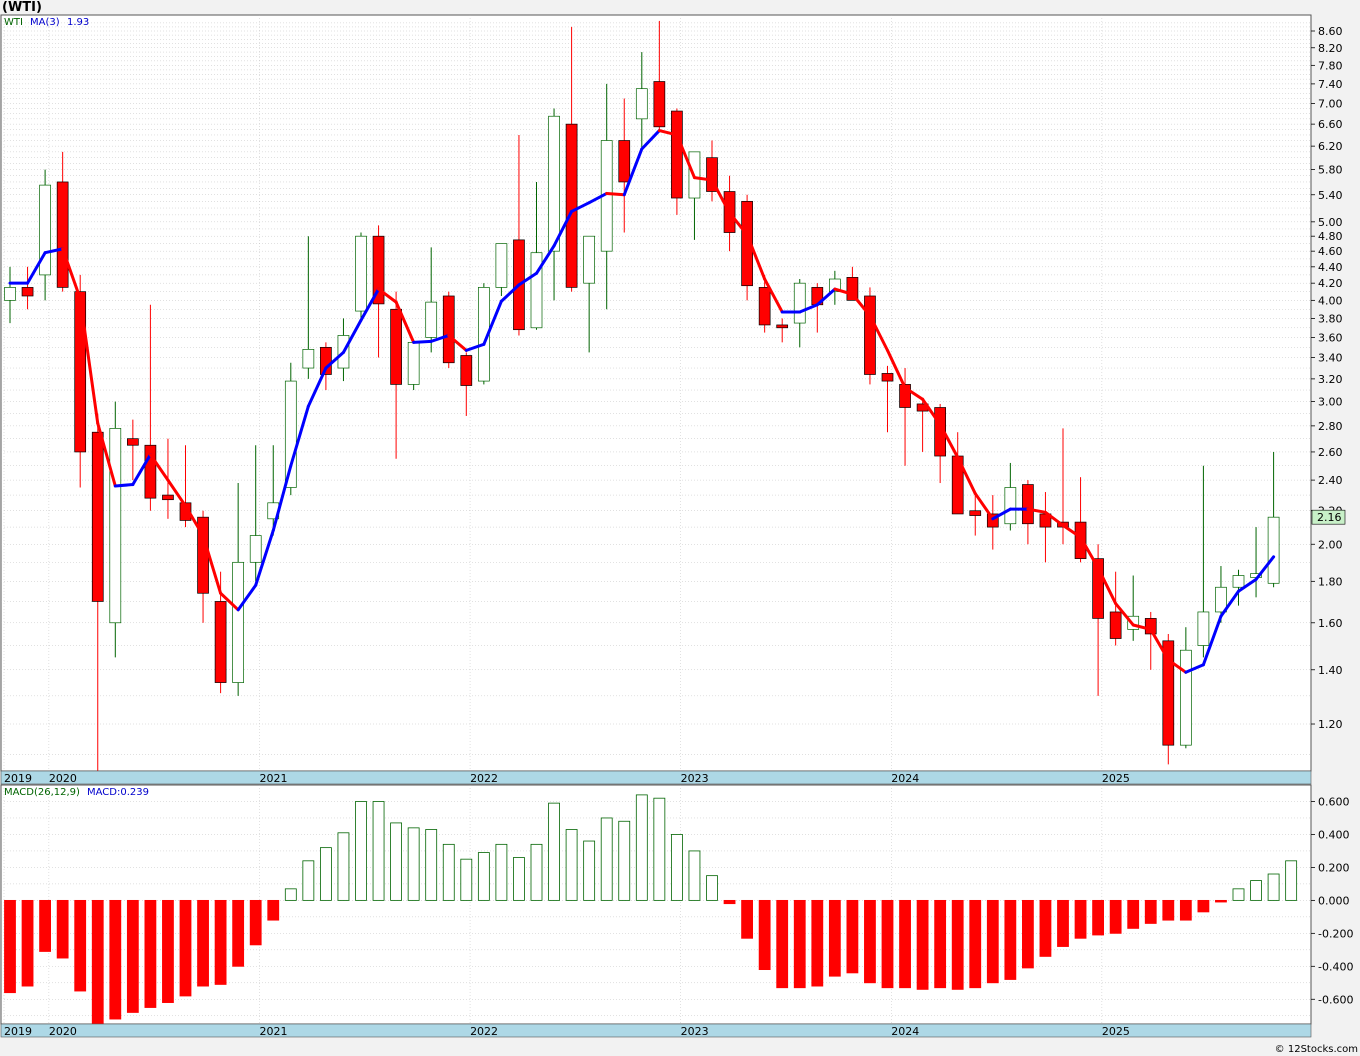 This screenshot has height=1056, width=1360. I want to click on last-price-tag: 2.16, so click(1328, 517).